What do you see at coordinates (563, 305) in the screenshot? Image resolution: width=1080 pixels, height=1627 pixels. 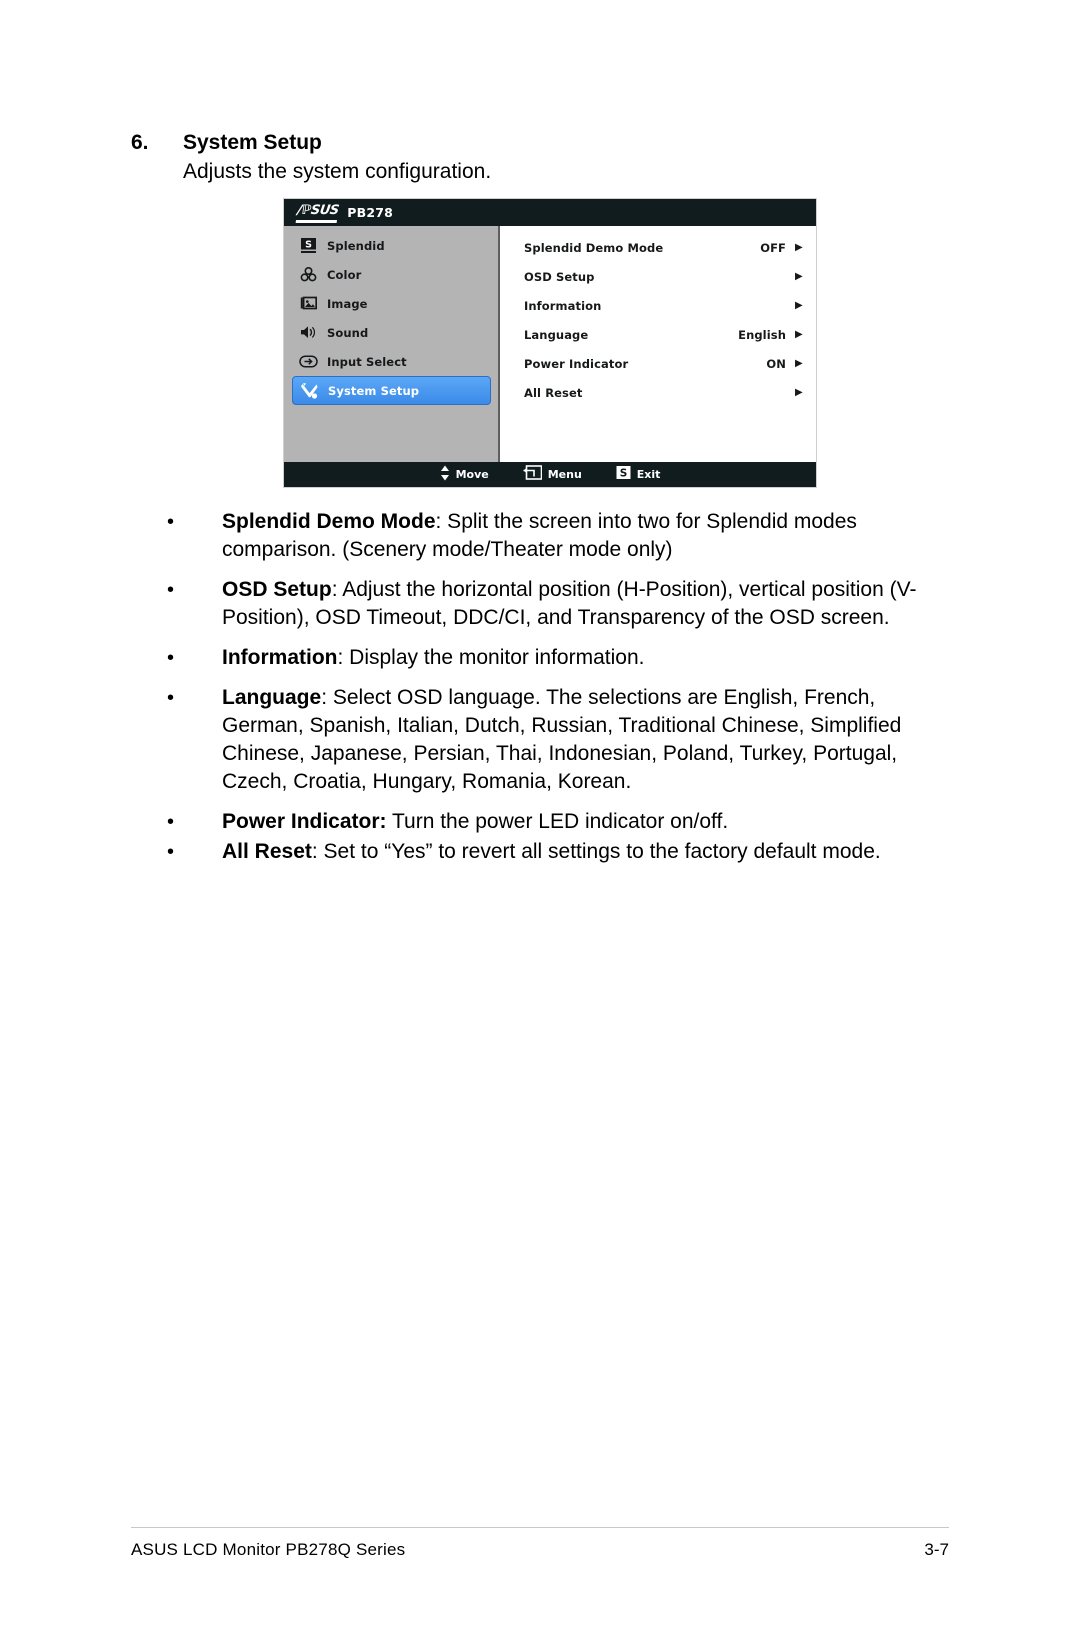 I see `osd-row-label: Information` at bounding box center [563, 305].